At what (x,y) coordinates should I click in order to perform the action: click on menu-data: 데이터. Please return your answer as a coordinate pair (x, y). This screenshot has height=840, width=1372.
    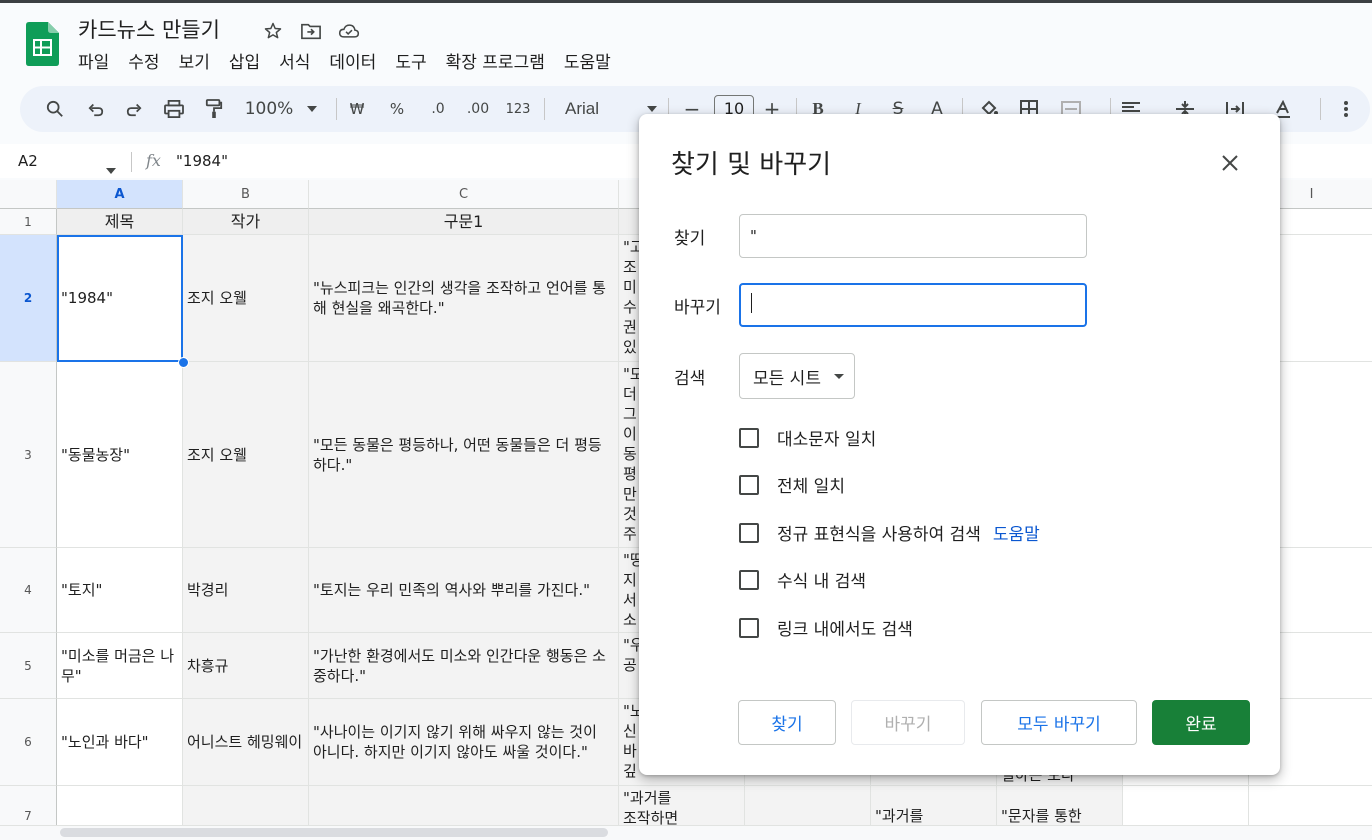
    Looking at the image, I should click on (352, 60).